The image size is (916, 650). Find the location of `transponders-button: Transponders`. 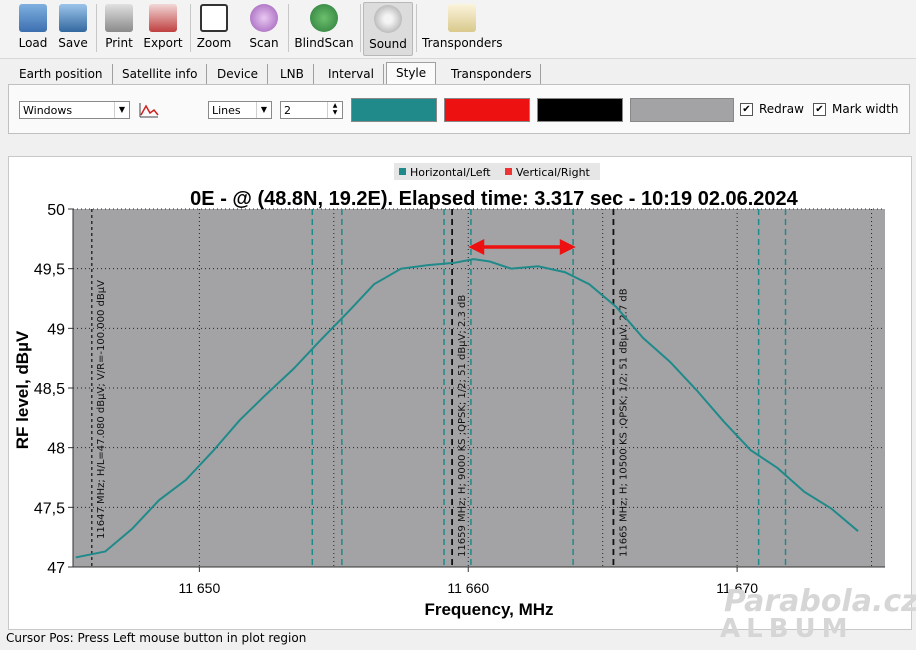

transponders-button: Transponders is located at coordinates (462, 28).